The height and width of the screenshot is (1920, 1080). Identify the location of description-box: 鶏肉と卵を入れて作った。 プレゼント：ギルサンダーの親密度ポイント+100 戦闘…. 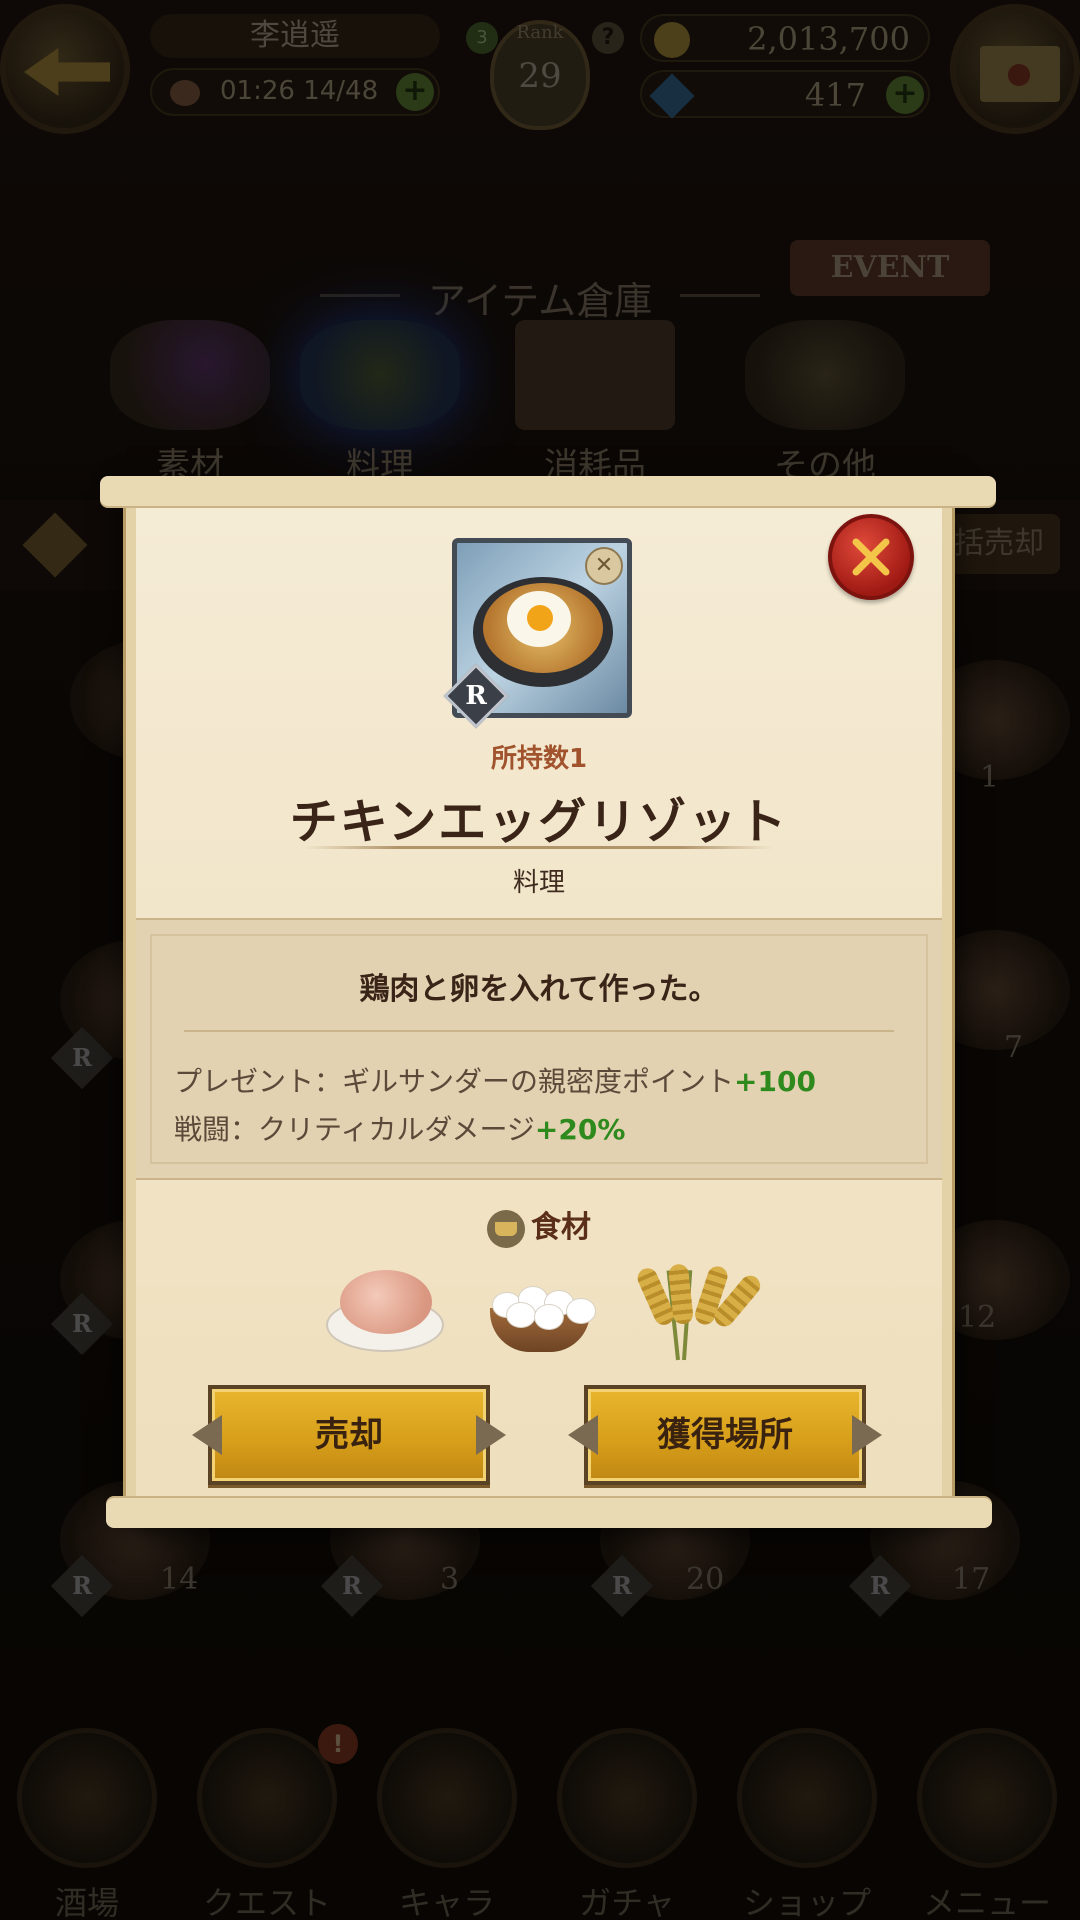
(539, 1049).